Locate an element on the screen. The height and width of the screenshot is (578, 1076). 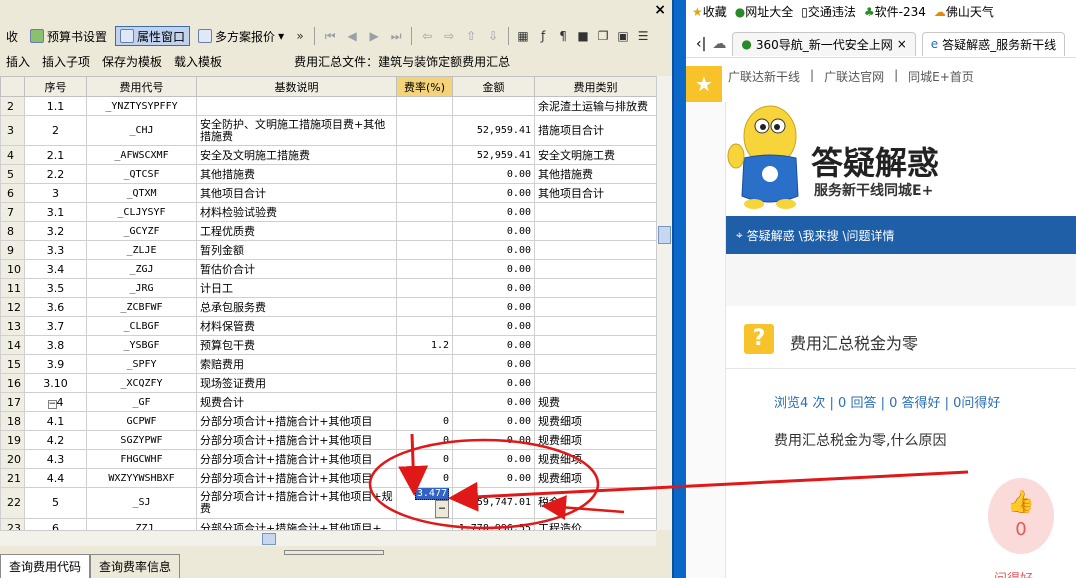
insert-button: 插入 is located at coordinates (18, 61).